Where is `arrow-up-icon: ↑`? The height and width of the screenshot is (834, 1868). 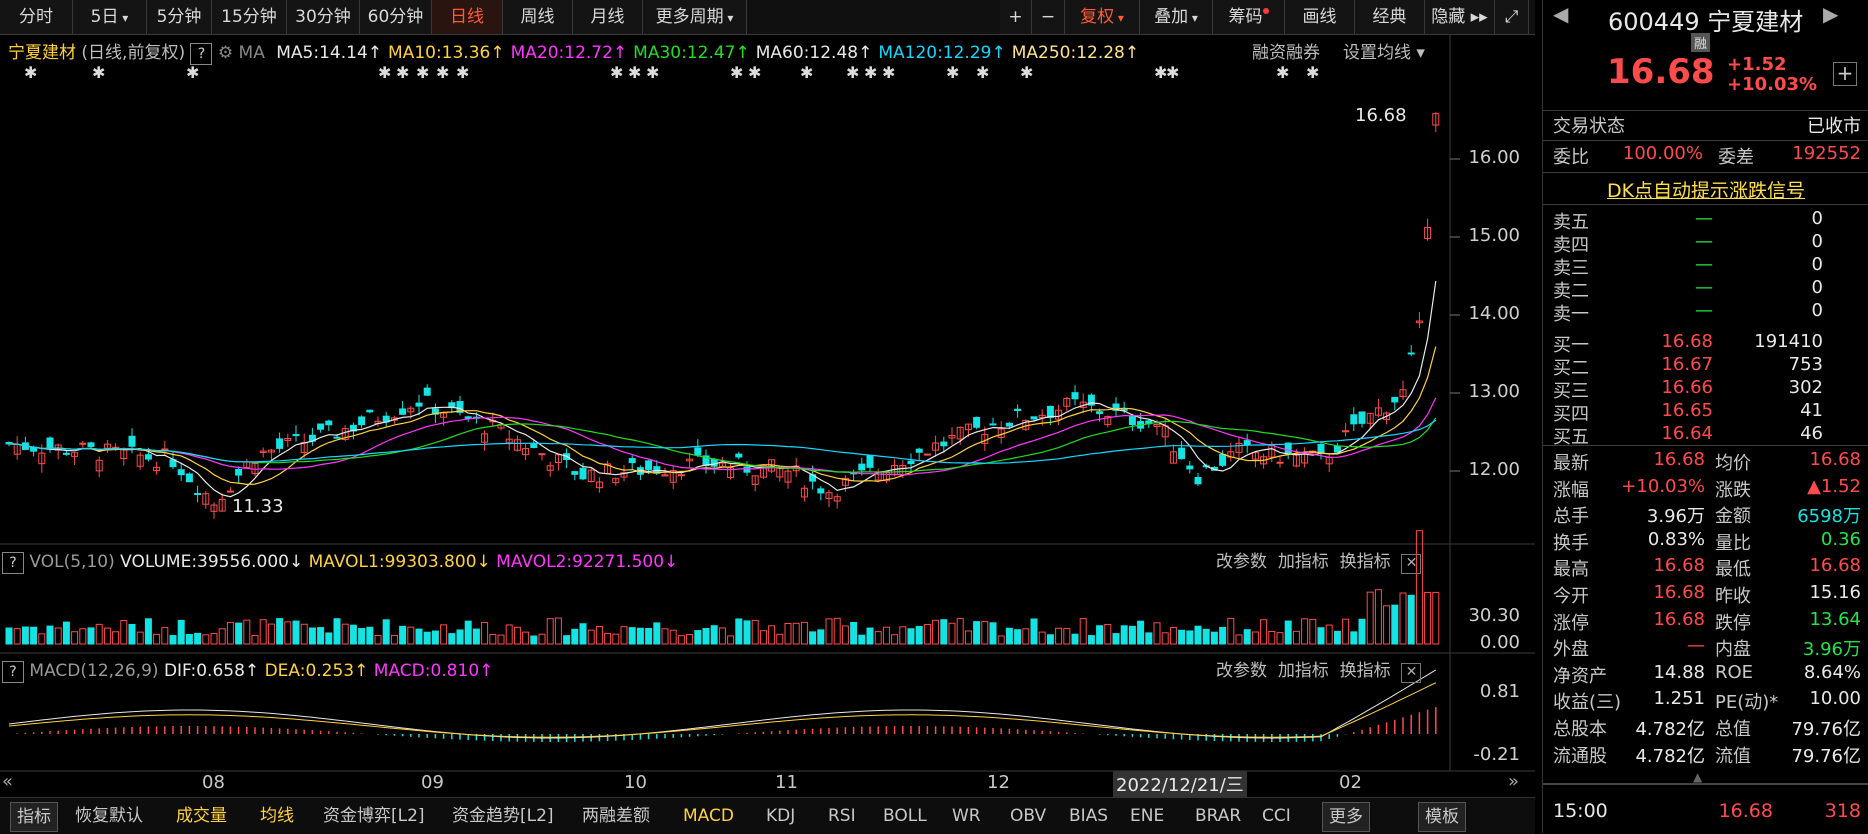
arrow-up-icon: ↑ is located at coordinates (361, 671).